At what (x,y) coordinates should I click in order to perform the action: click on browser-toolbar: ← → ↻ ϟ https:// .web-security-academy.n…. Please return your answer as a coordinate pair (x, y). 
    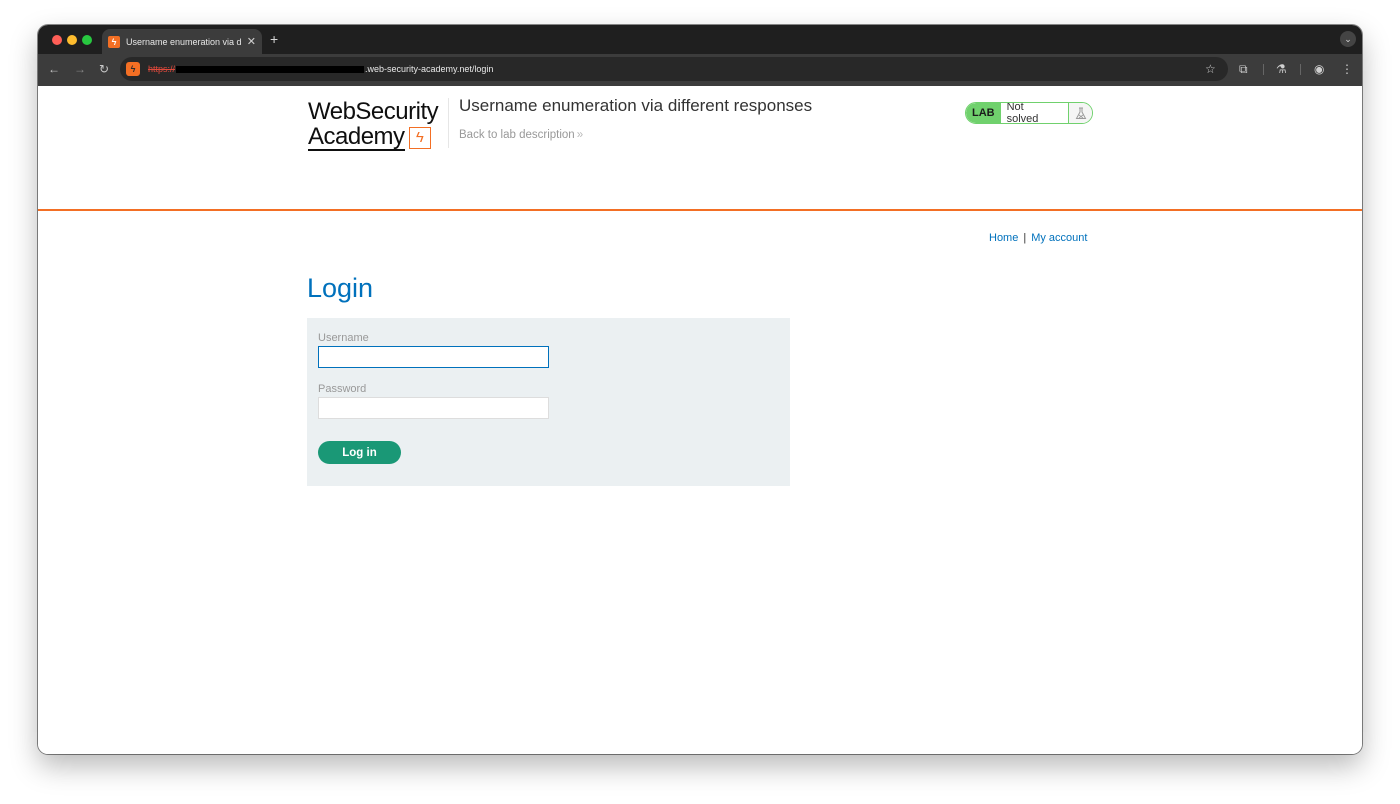
    Looking at the image, I should click on (700, 70).